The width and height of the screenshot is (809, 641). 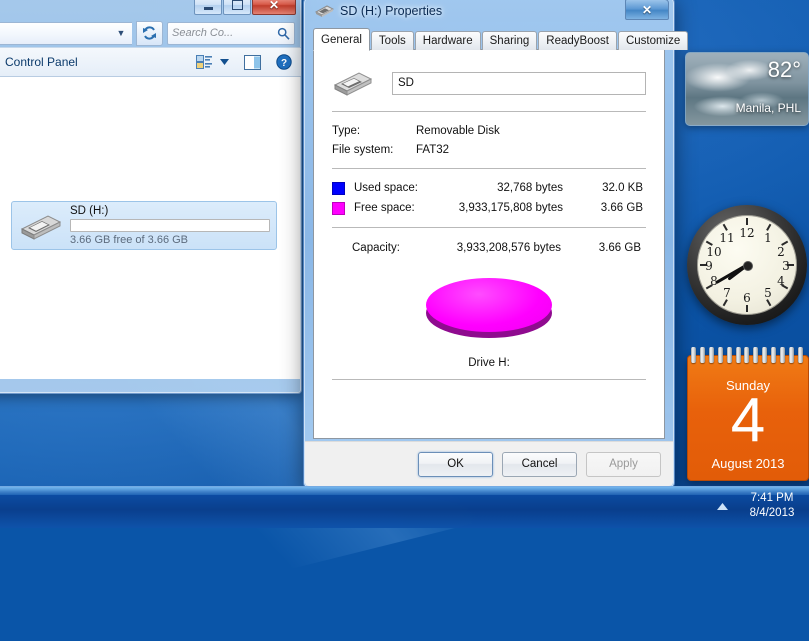 I want to click on preview-pane-icon, so click(x=252, y=62).